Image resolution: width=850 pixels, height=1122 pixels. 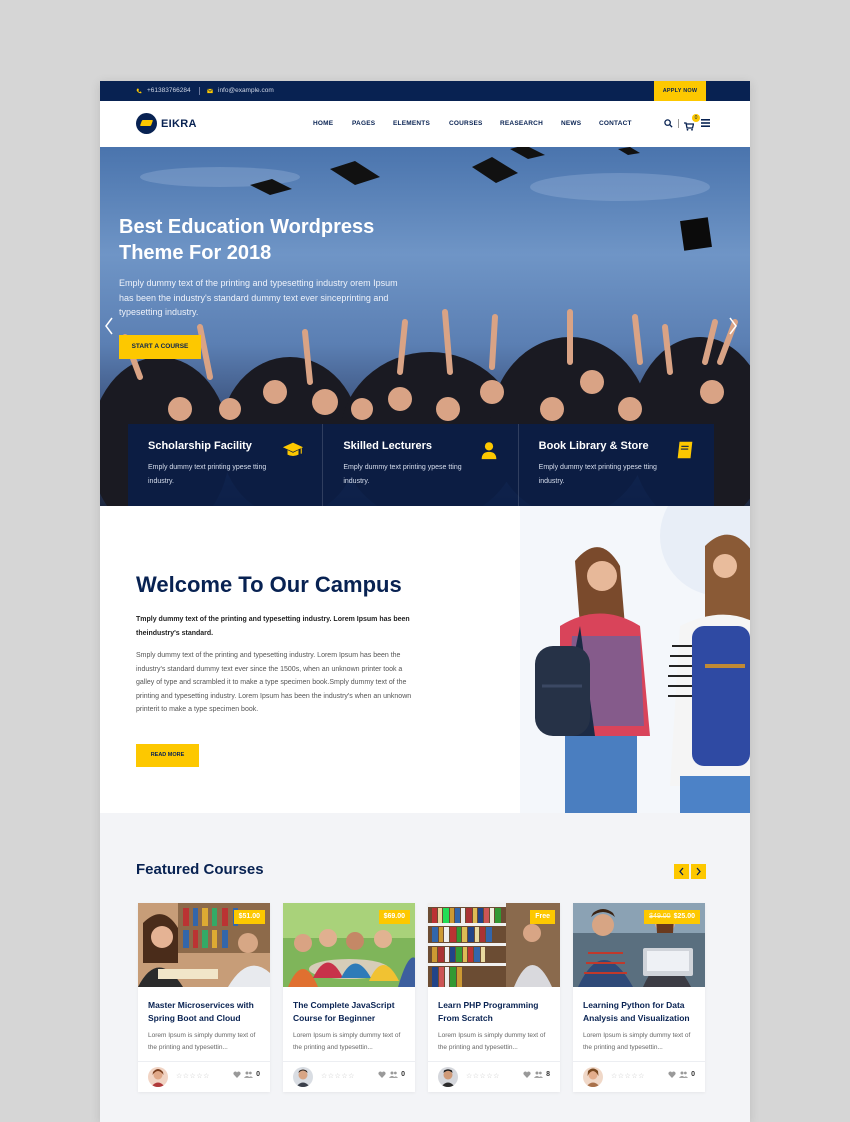 What do you see at coordinates (593, 446) in the screenshot?
I see `feature-title: Book Library & Store` at bounding box center [593, 446].